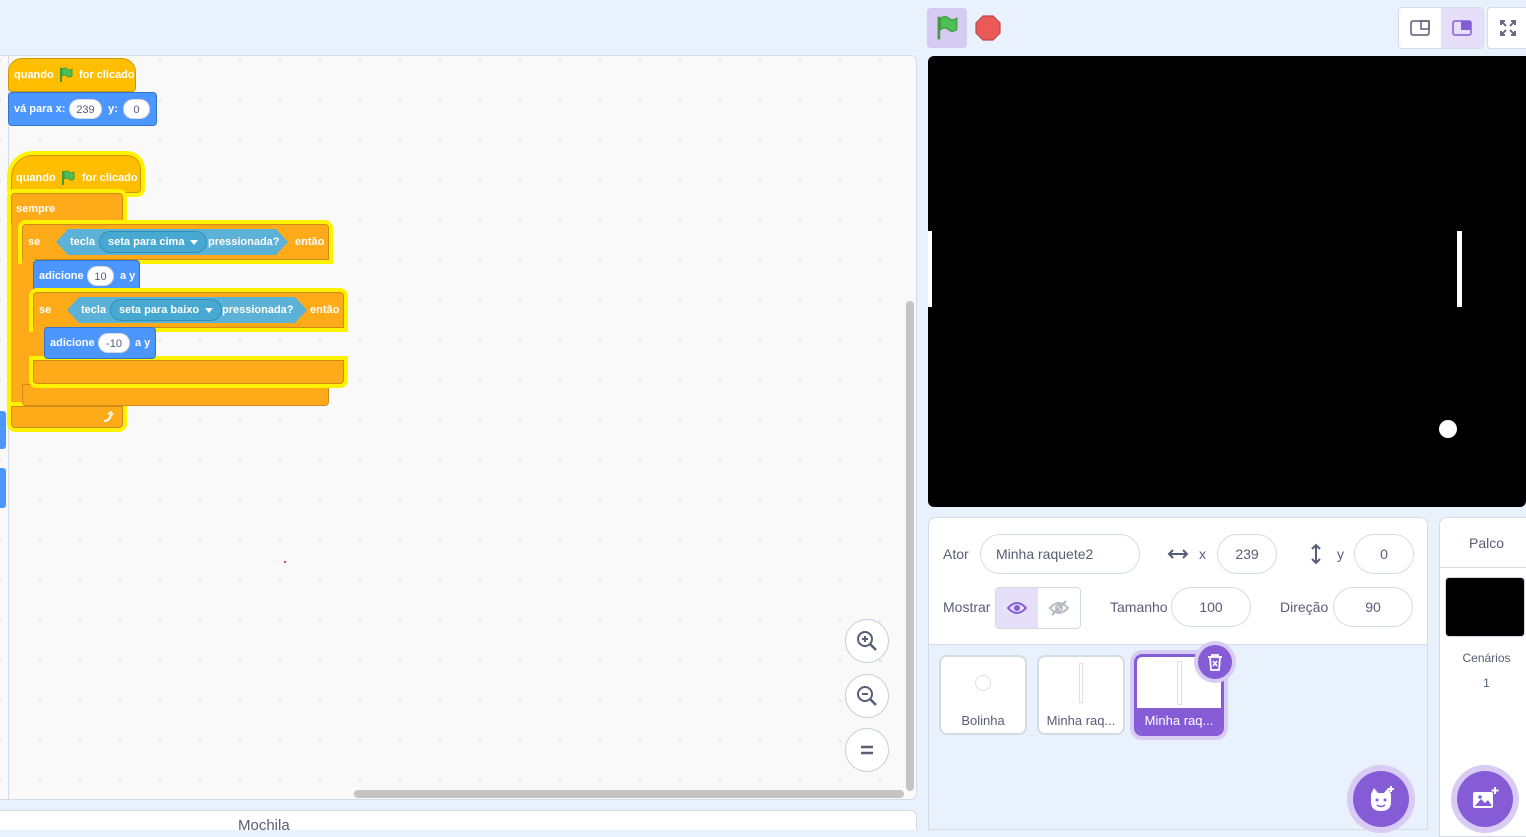 The width and height of the screenshot is (1526, 837). I want to click on x-field: 239, so click(1247, 554).